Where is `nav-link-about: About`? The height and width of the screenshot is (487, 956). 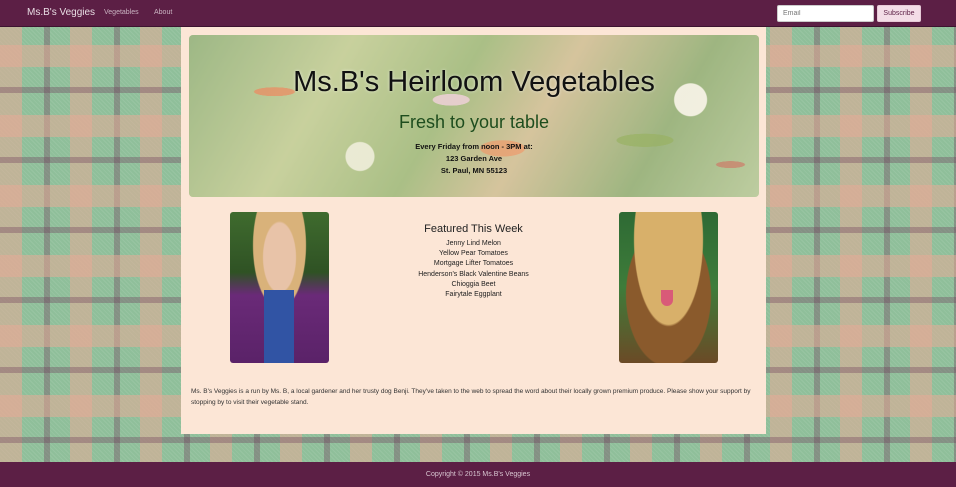 nav-link-about: About is located at coordinates (163, 12).